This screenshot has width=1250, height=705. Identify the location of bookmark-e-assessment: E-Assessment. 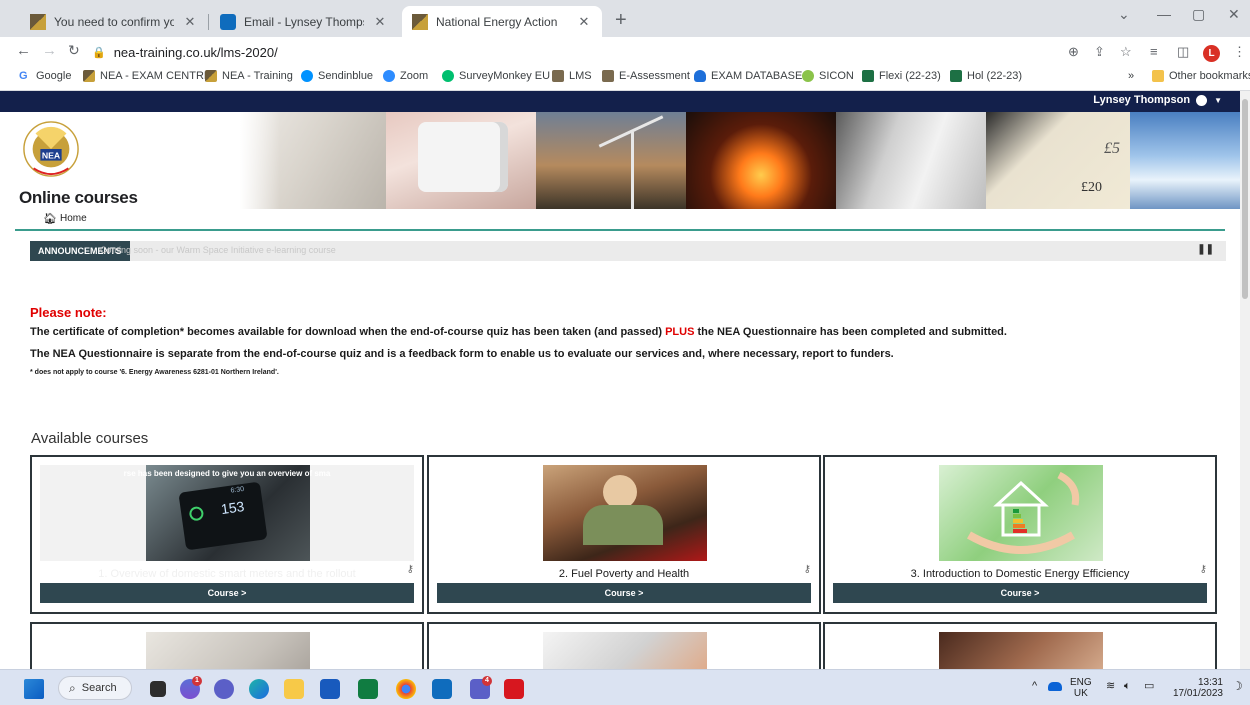
(646, 76).